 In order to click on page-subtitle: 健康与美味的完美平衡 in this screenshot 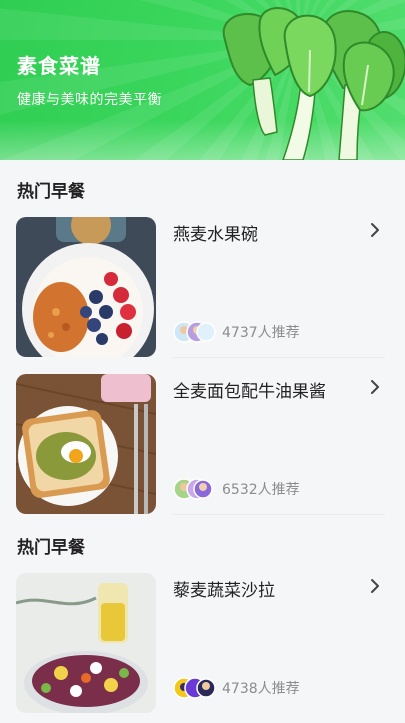, I will do `click(89, 100)`.